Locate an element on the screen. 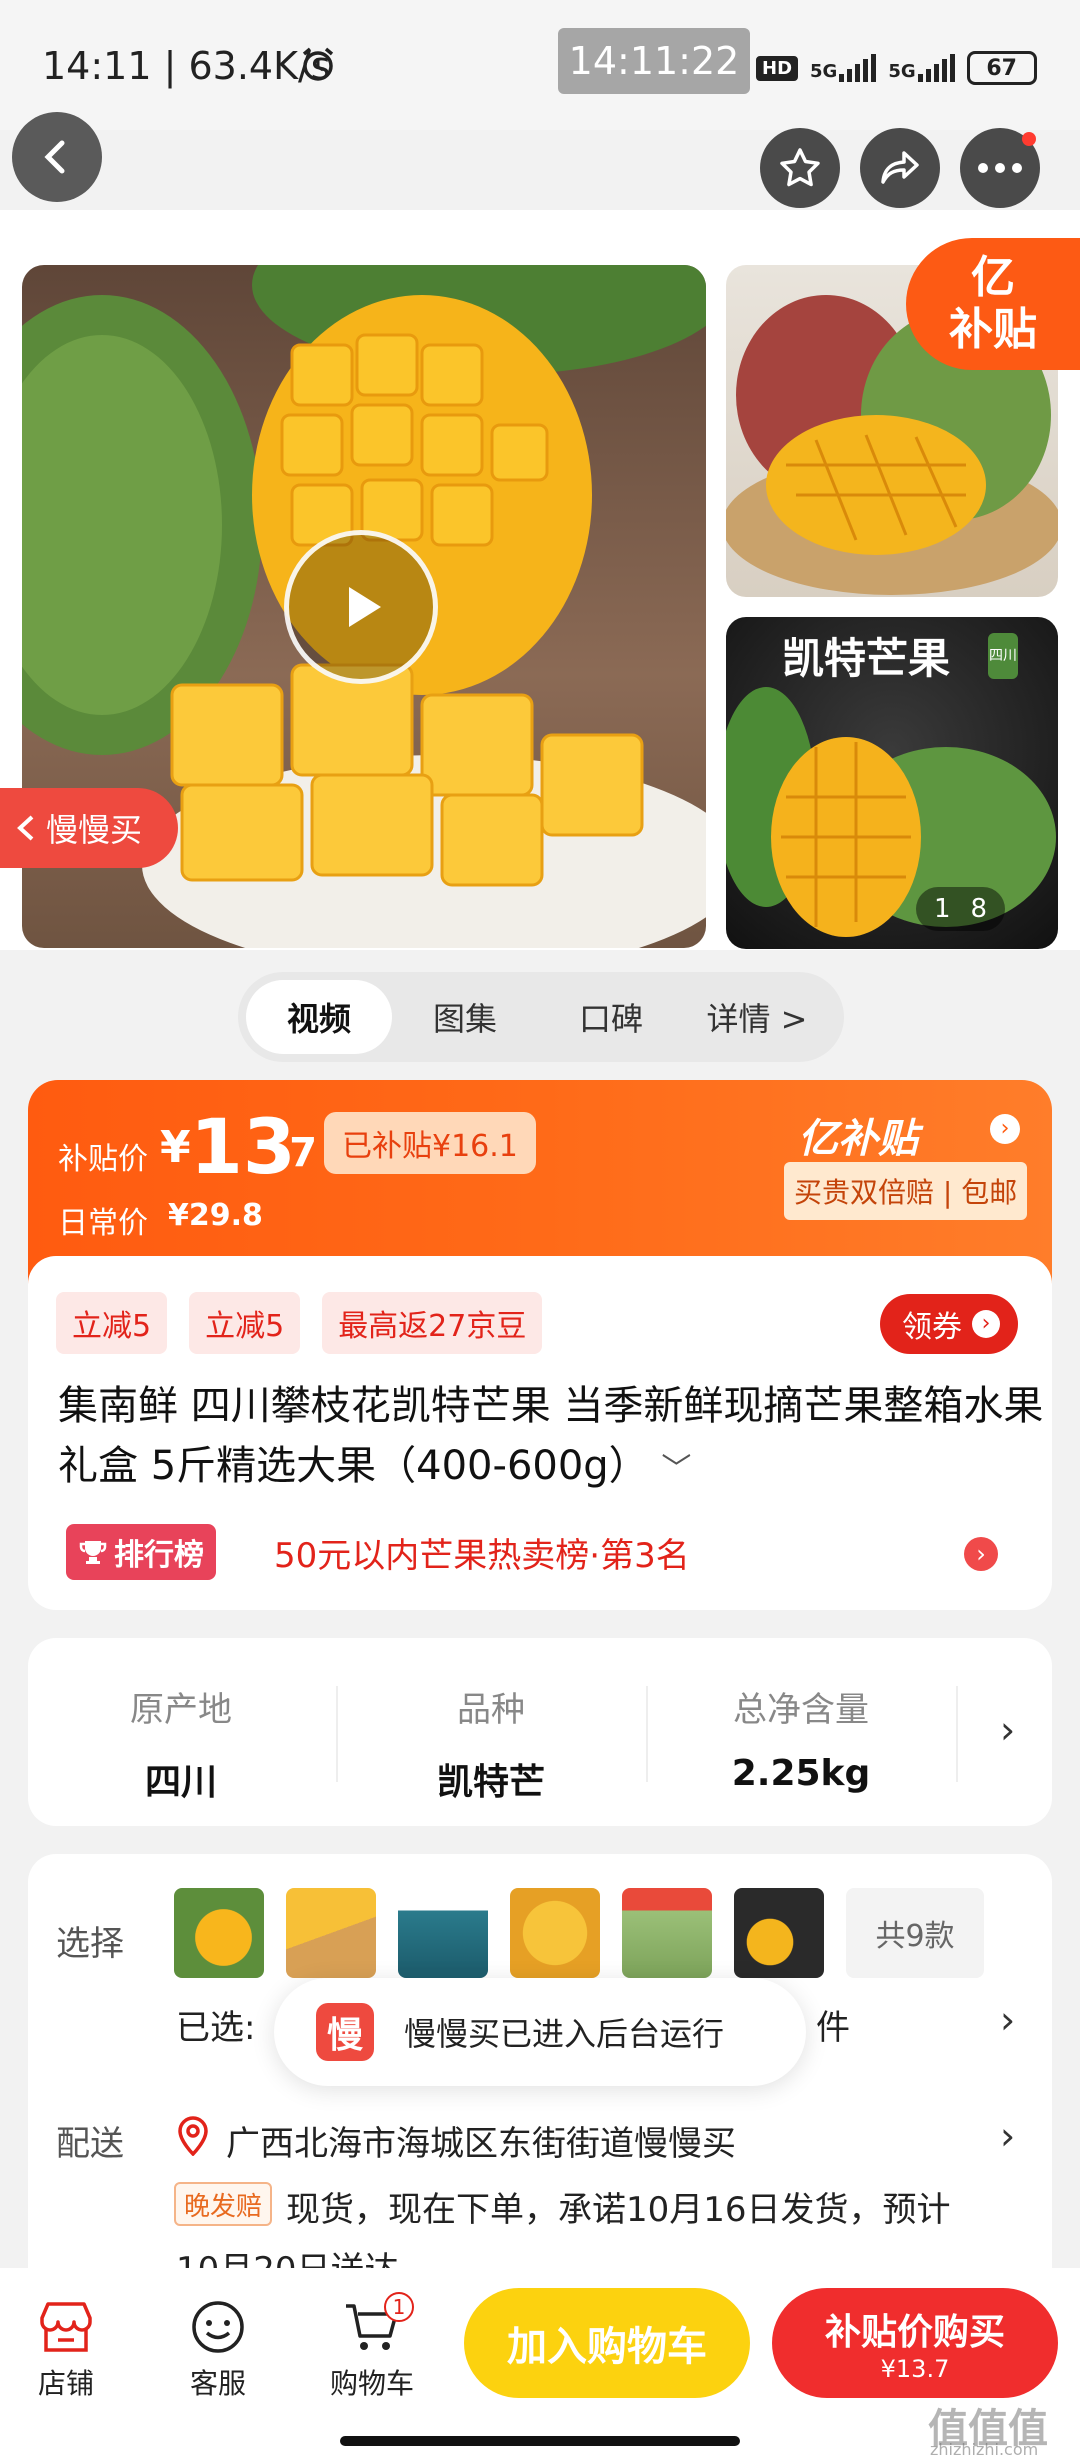 The height and width of the screenshot is (2460, 1080). subsidized-amount: 已补贴¥16.1 is located at coordinates (430, 1143).